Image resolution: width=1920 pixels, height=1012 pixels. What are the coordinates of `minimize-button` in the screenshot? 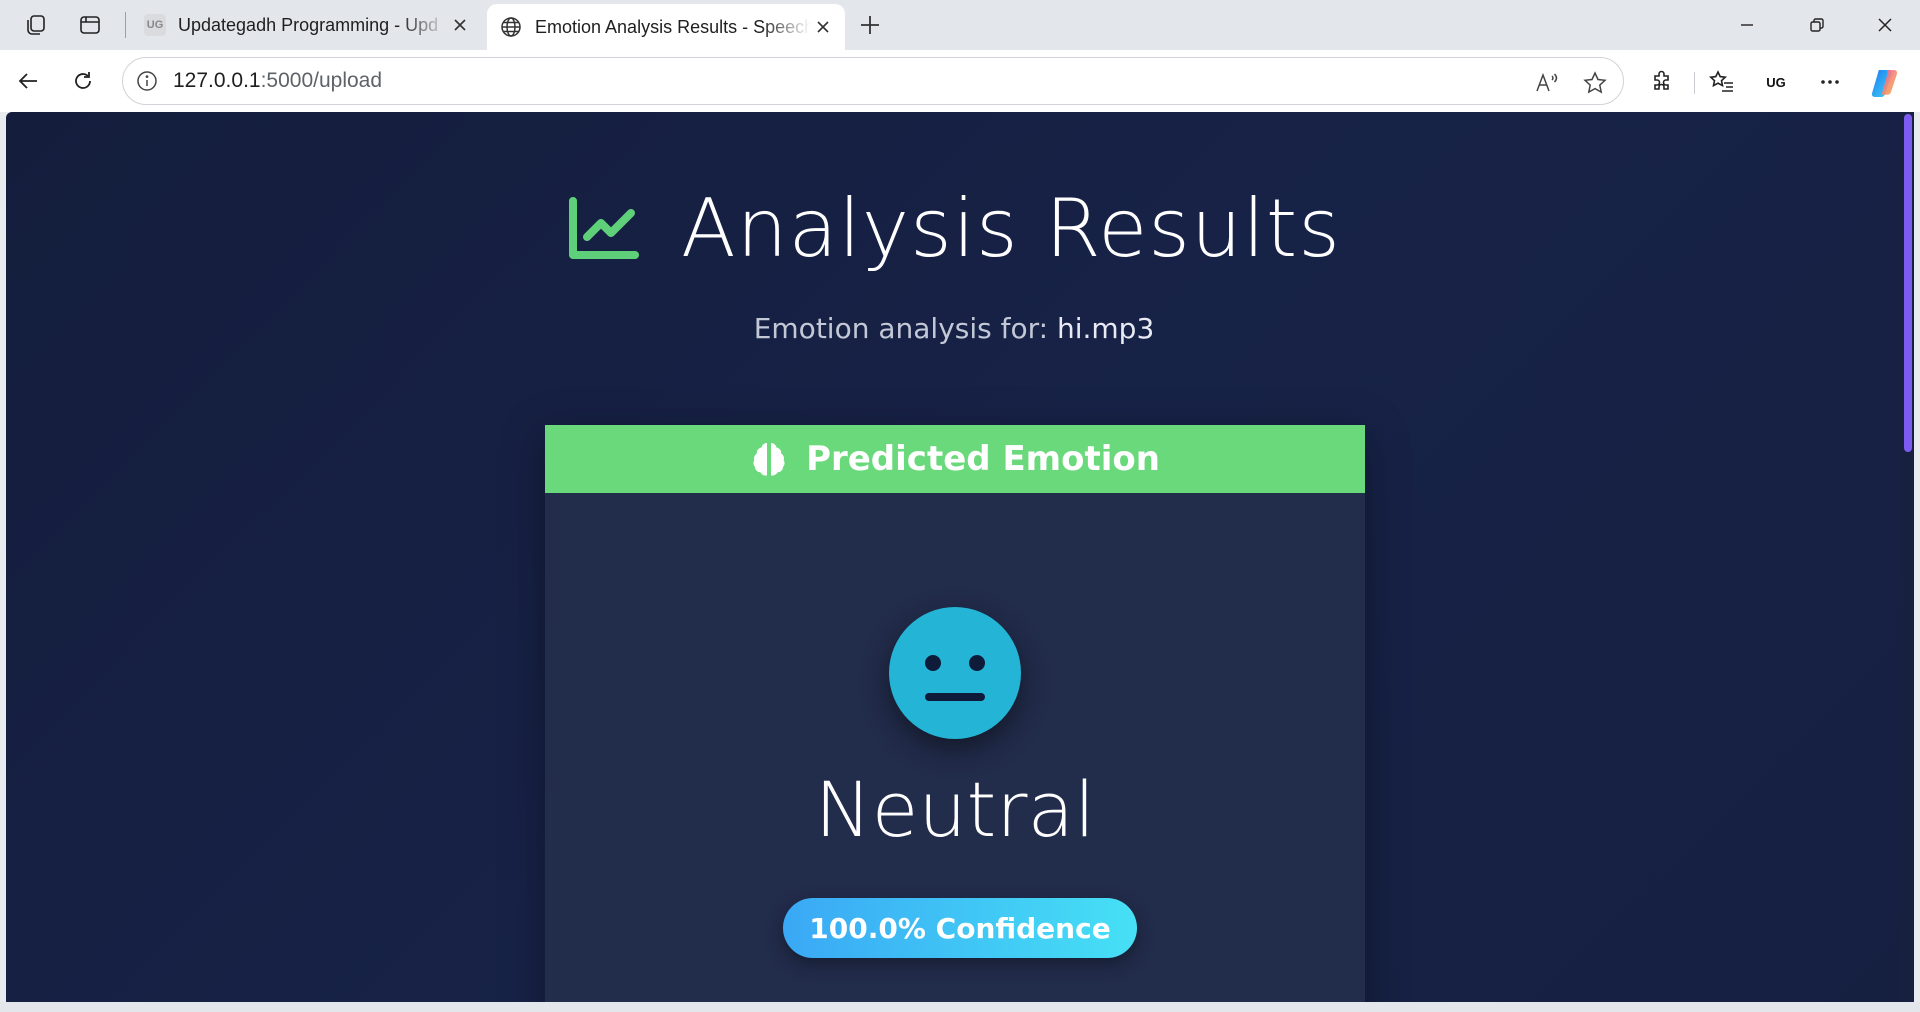 It's located at (1747, 25).